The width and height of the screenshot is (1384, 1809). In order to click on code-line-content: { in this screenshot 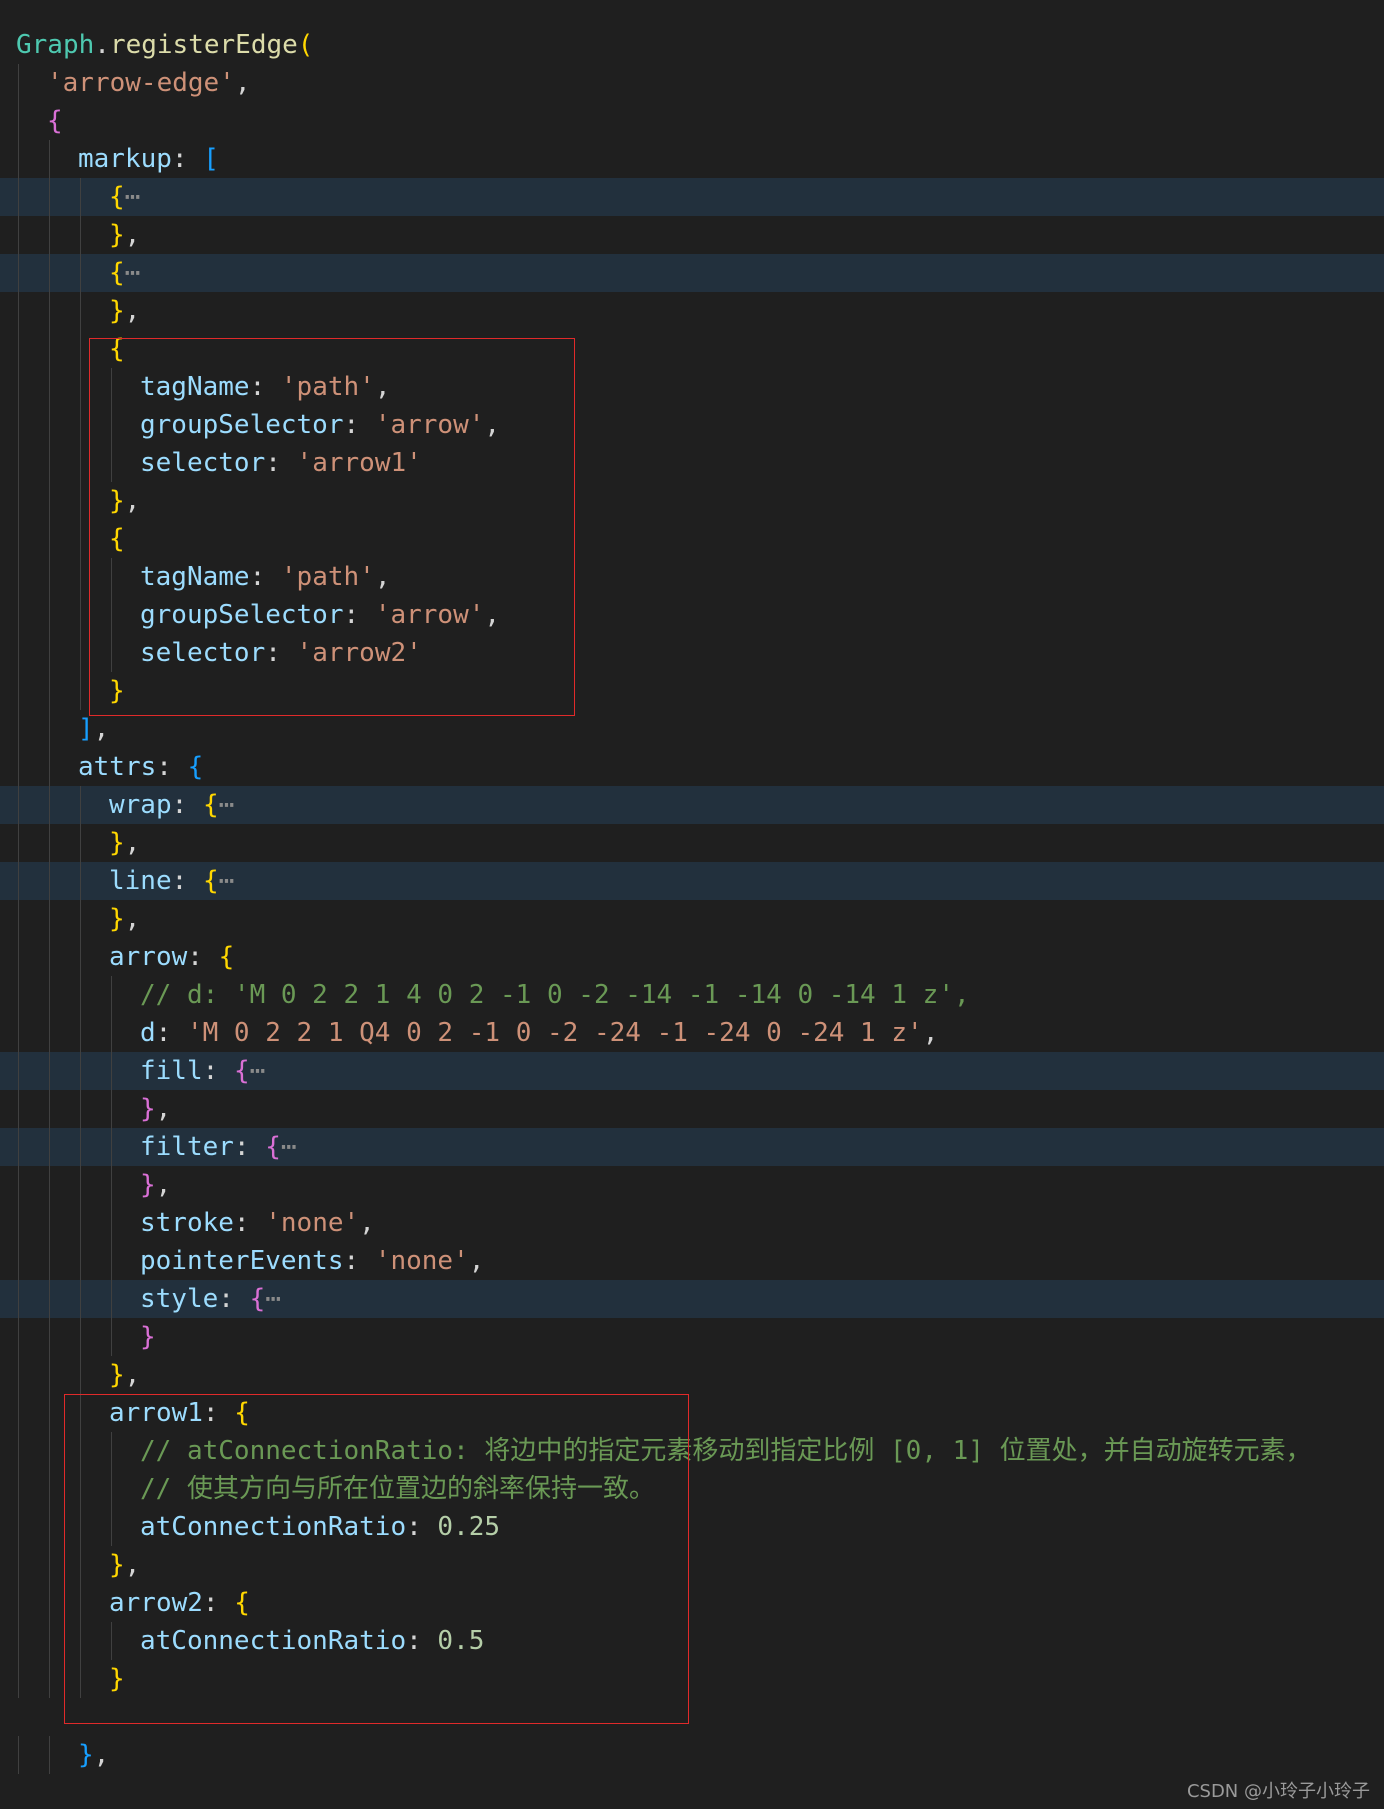, I will do `click(55, 121)`.